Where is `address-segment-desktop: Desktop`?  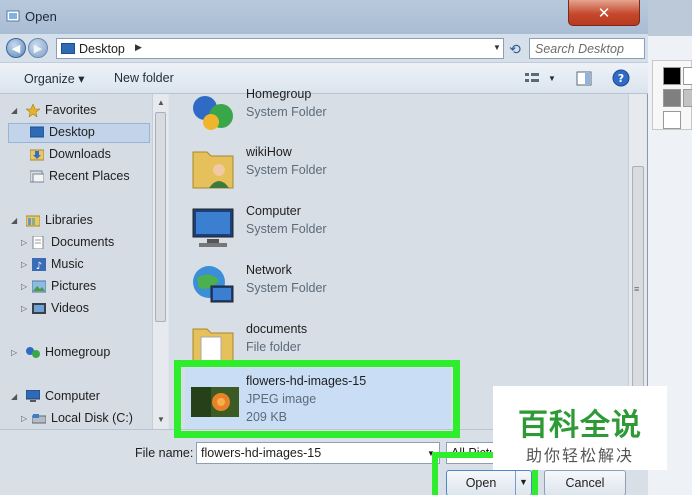 address-segment-desktop: Desktop is located at coordinates (102, 49).